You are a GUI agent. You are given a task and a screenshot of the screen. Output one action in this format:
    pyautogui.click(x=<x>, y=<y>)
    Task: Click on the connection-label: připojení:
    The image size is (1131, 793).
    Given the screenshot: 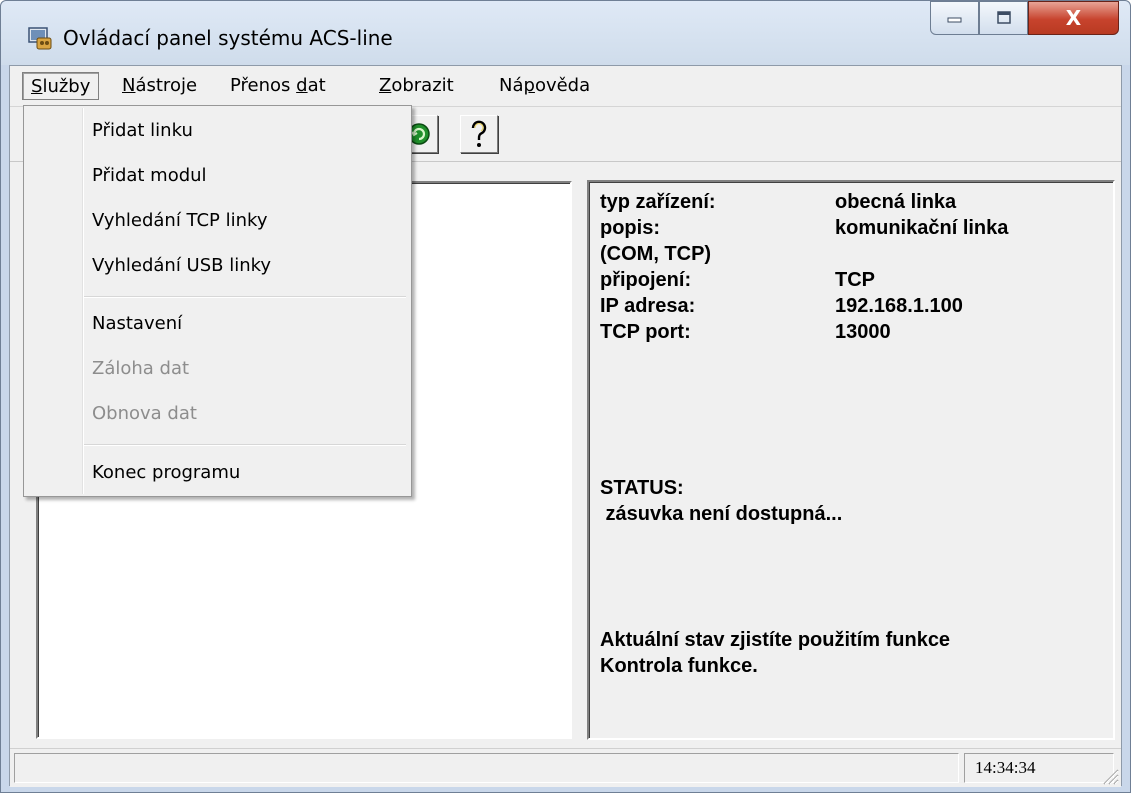 What is the action you would take?
    pyautogui.click(x=646, y=280)
    